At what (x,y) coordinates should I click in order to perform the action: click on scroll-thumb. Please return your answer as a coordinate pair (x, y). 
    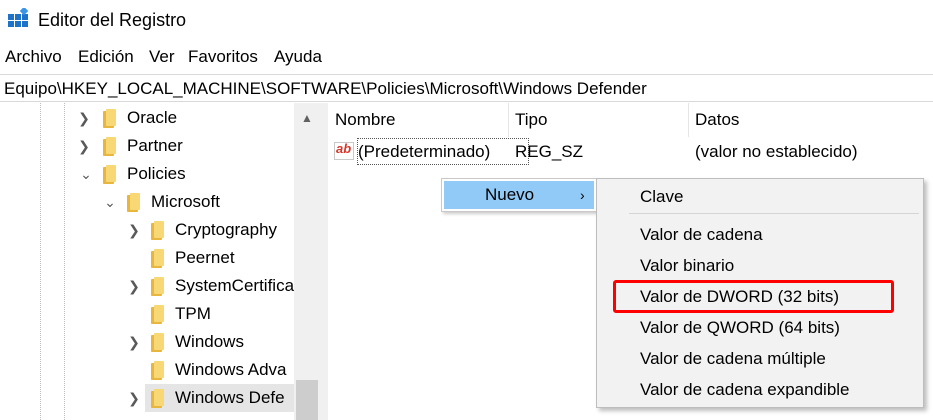
    Looking at the image, I should click on (307, 400).